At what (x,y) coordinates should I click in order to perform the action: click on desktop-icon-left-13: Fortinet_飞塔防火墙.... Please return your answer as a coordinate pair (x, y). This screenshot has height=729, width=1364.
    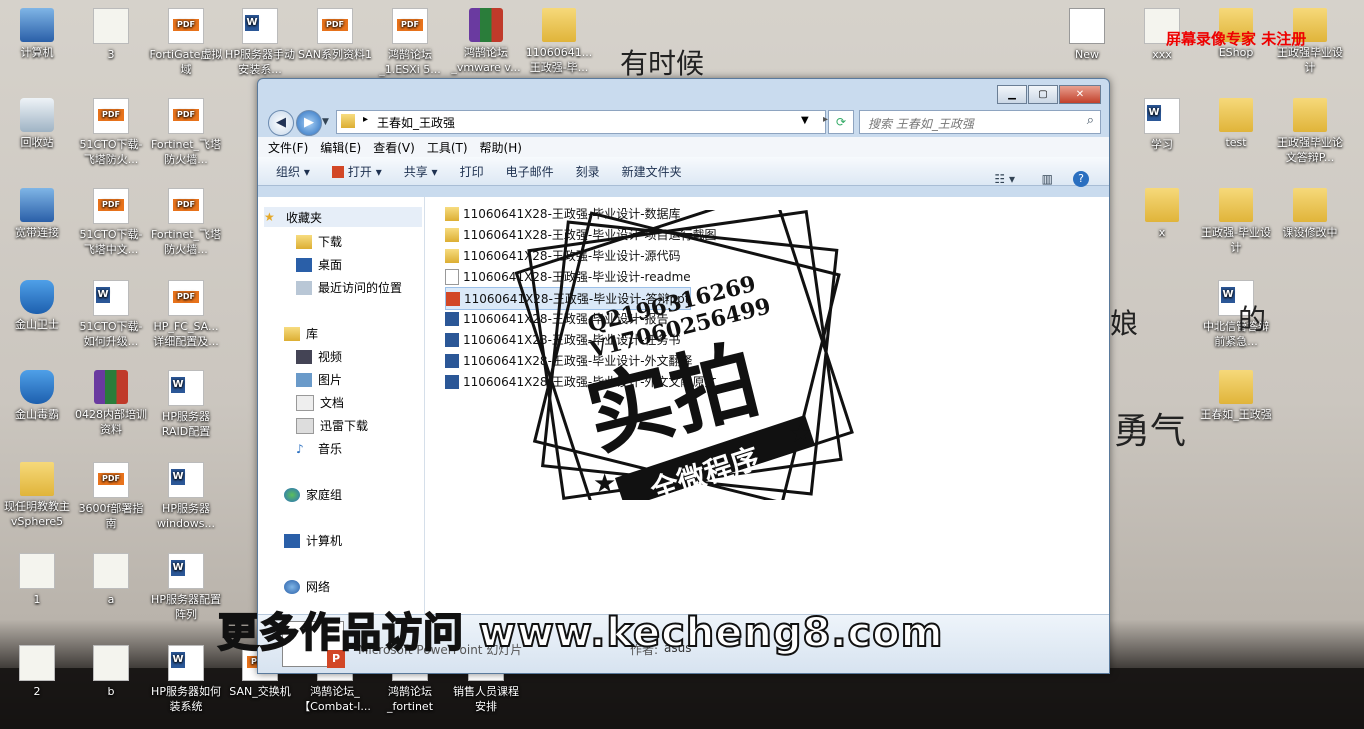
    Looking at the image, I should click on (186, 222).